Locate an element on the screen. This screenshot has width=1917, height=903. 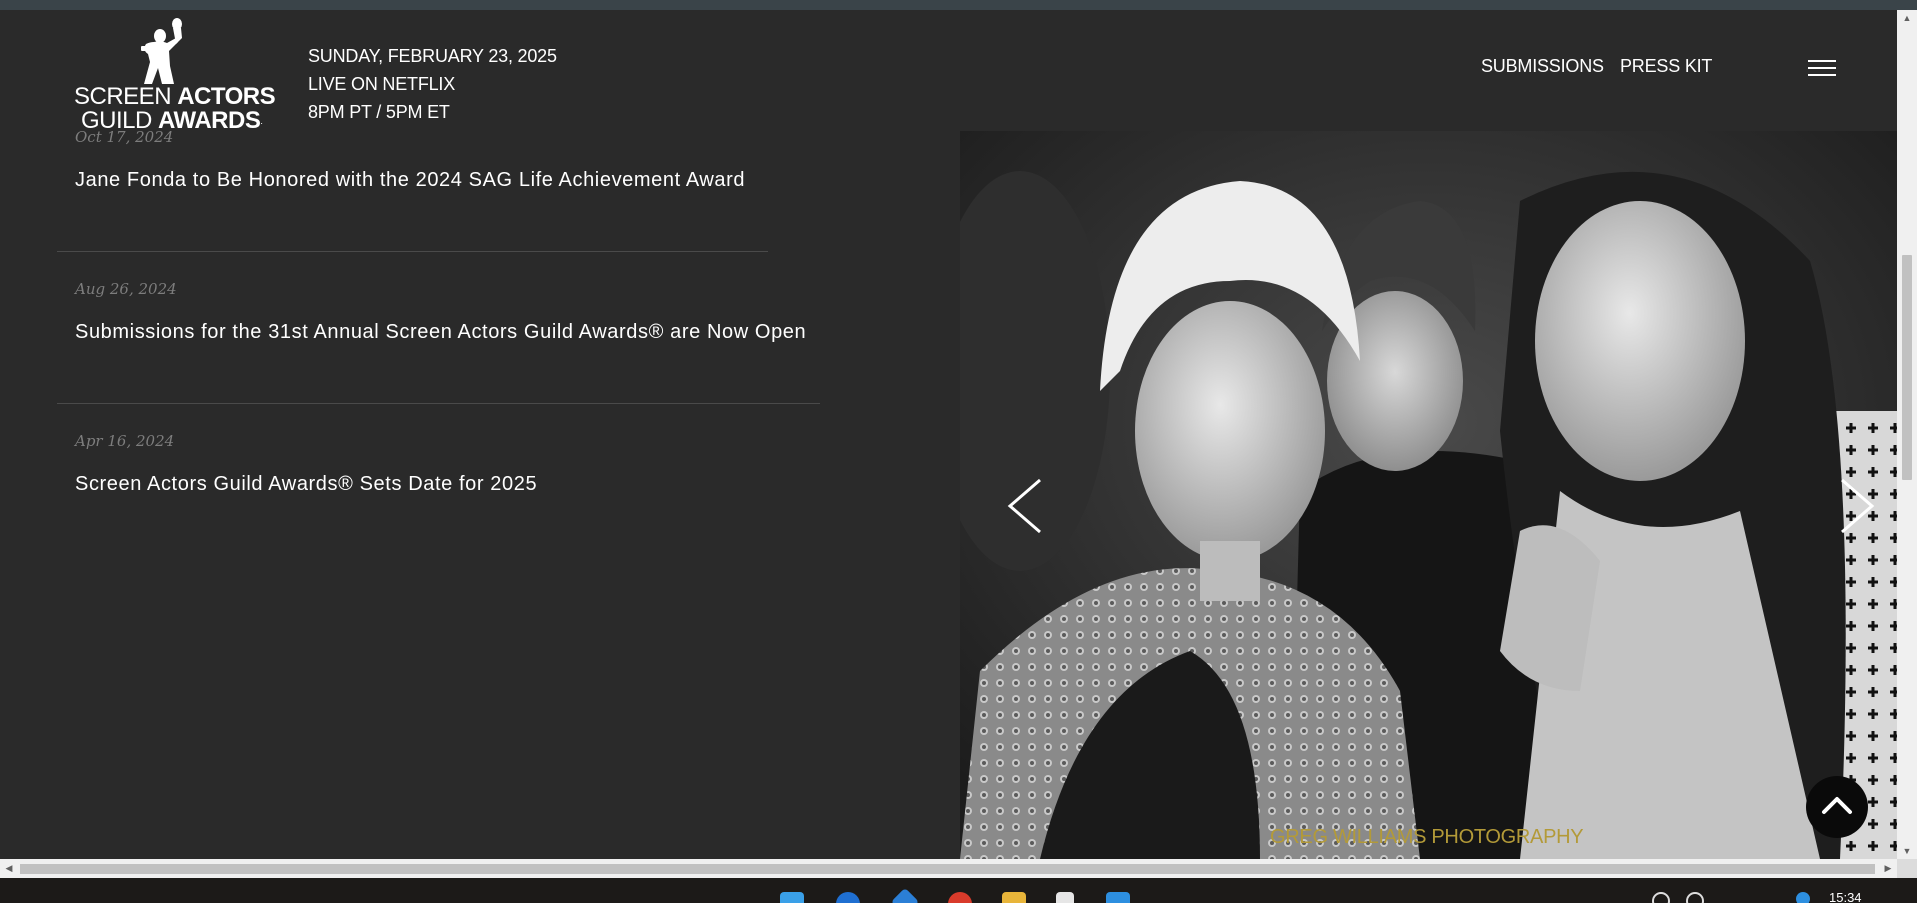
hamburger-menu-icon is located at coordinates (1822, 70).